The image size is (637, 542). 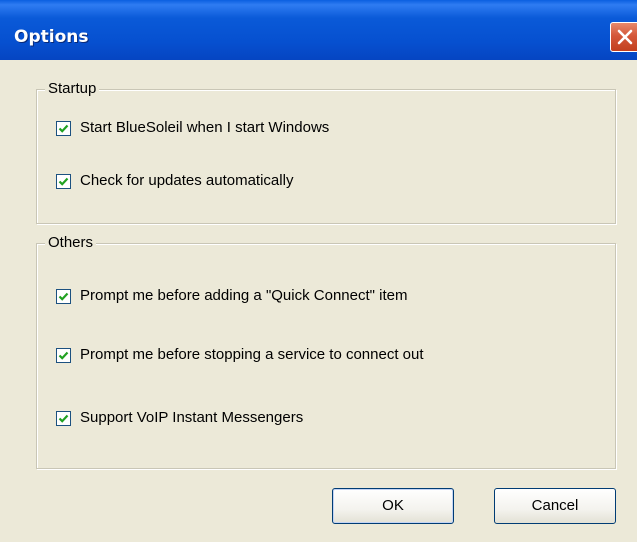 I want to click on start-bluesoleil-label: Start BlueSoleil when I start Windows, so click(x=205, y=127).